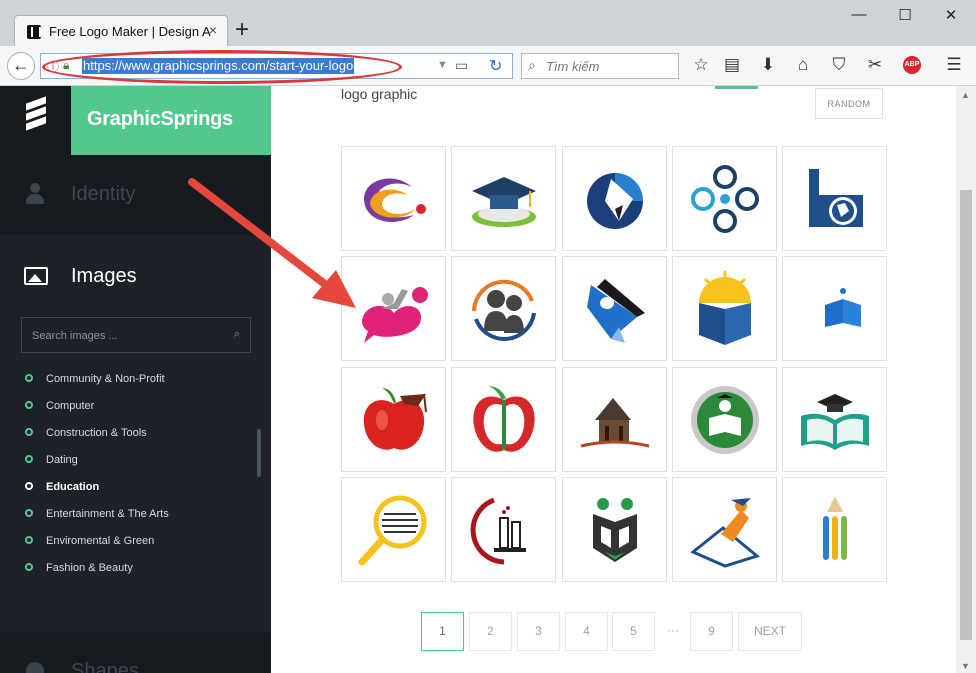  Describe the element at coordinates (966, 415) in the screenshot. I see `scrollbar-thumb` at that location.